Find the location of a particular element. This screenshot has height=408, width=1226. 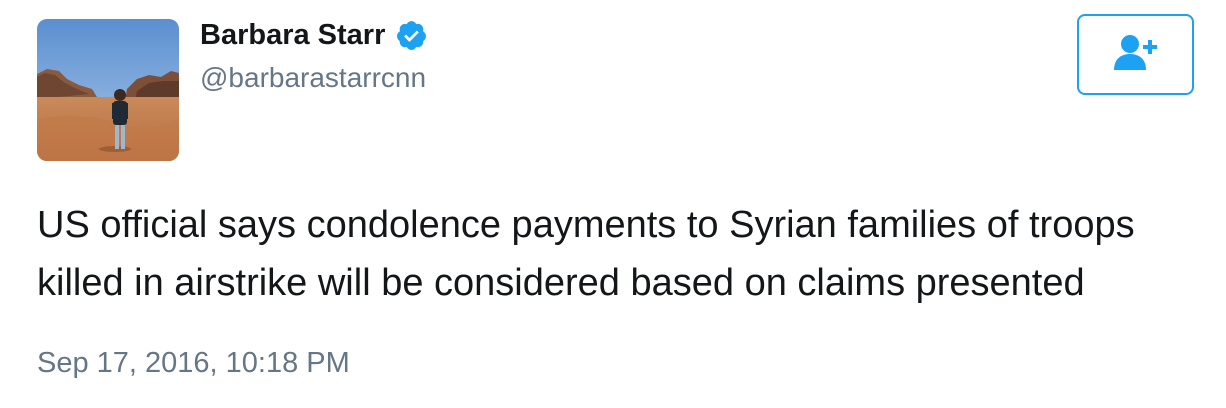

add-user-icon is located at coordinates (1136, 54).